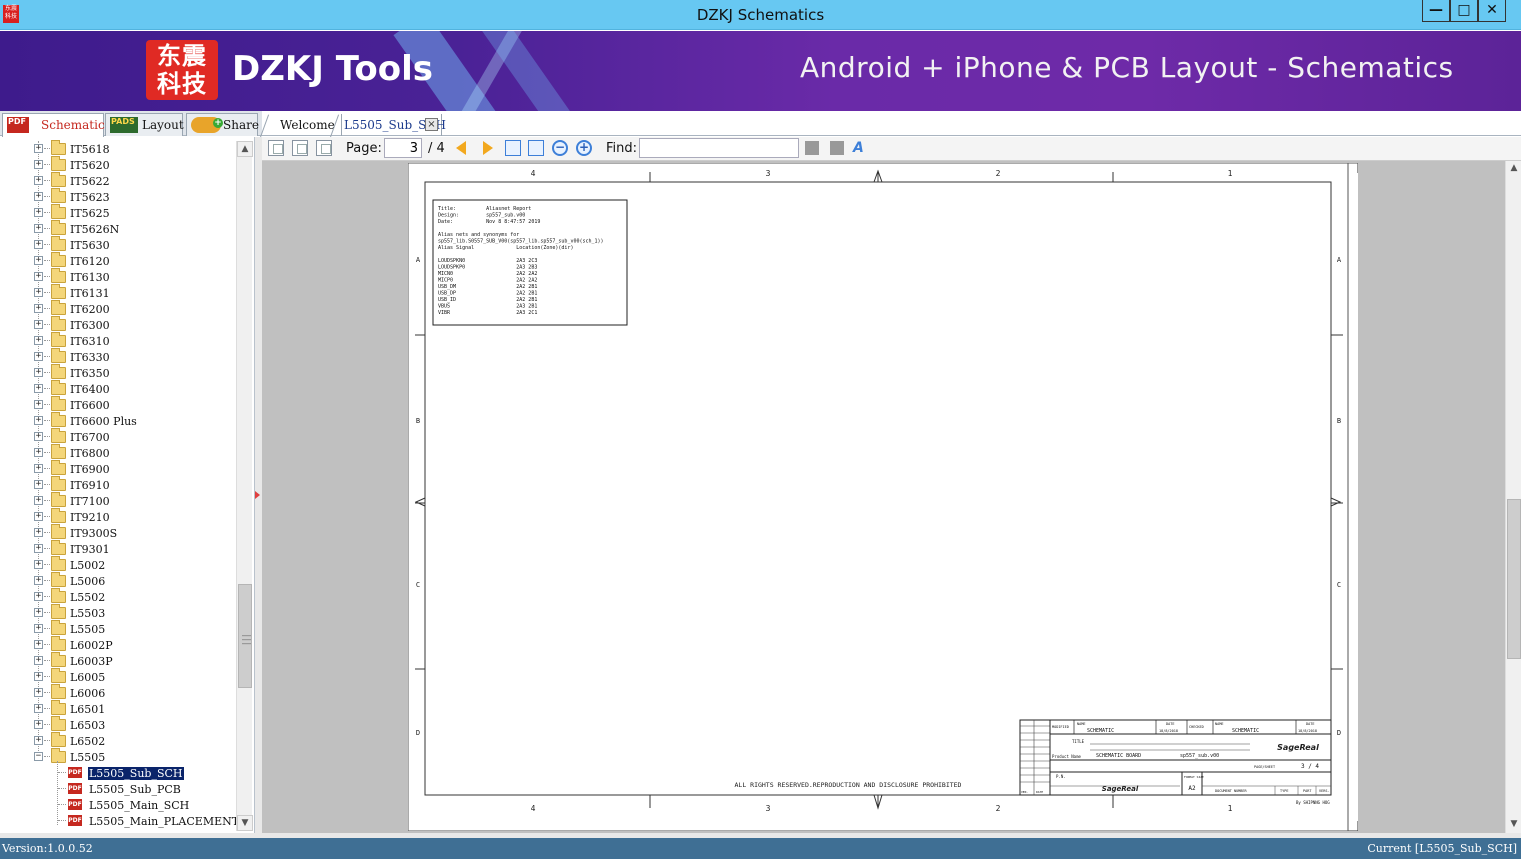 The width and height of the screenshot is (1521, 859). What do you see at coordinates (118, 692) in the screenshot?
I see `tree-folder-item: + L6006` at bounding box center [118, 692].